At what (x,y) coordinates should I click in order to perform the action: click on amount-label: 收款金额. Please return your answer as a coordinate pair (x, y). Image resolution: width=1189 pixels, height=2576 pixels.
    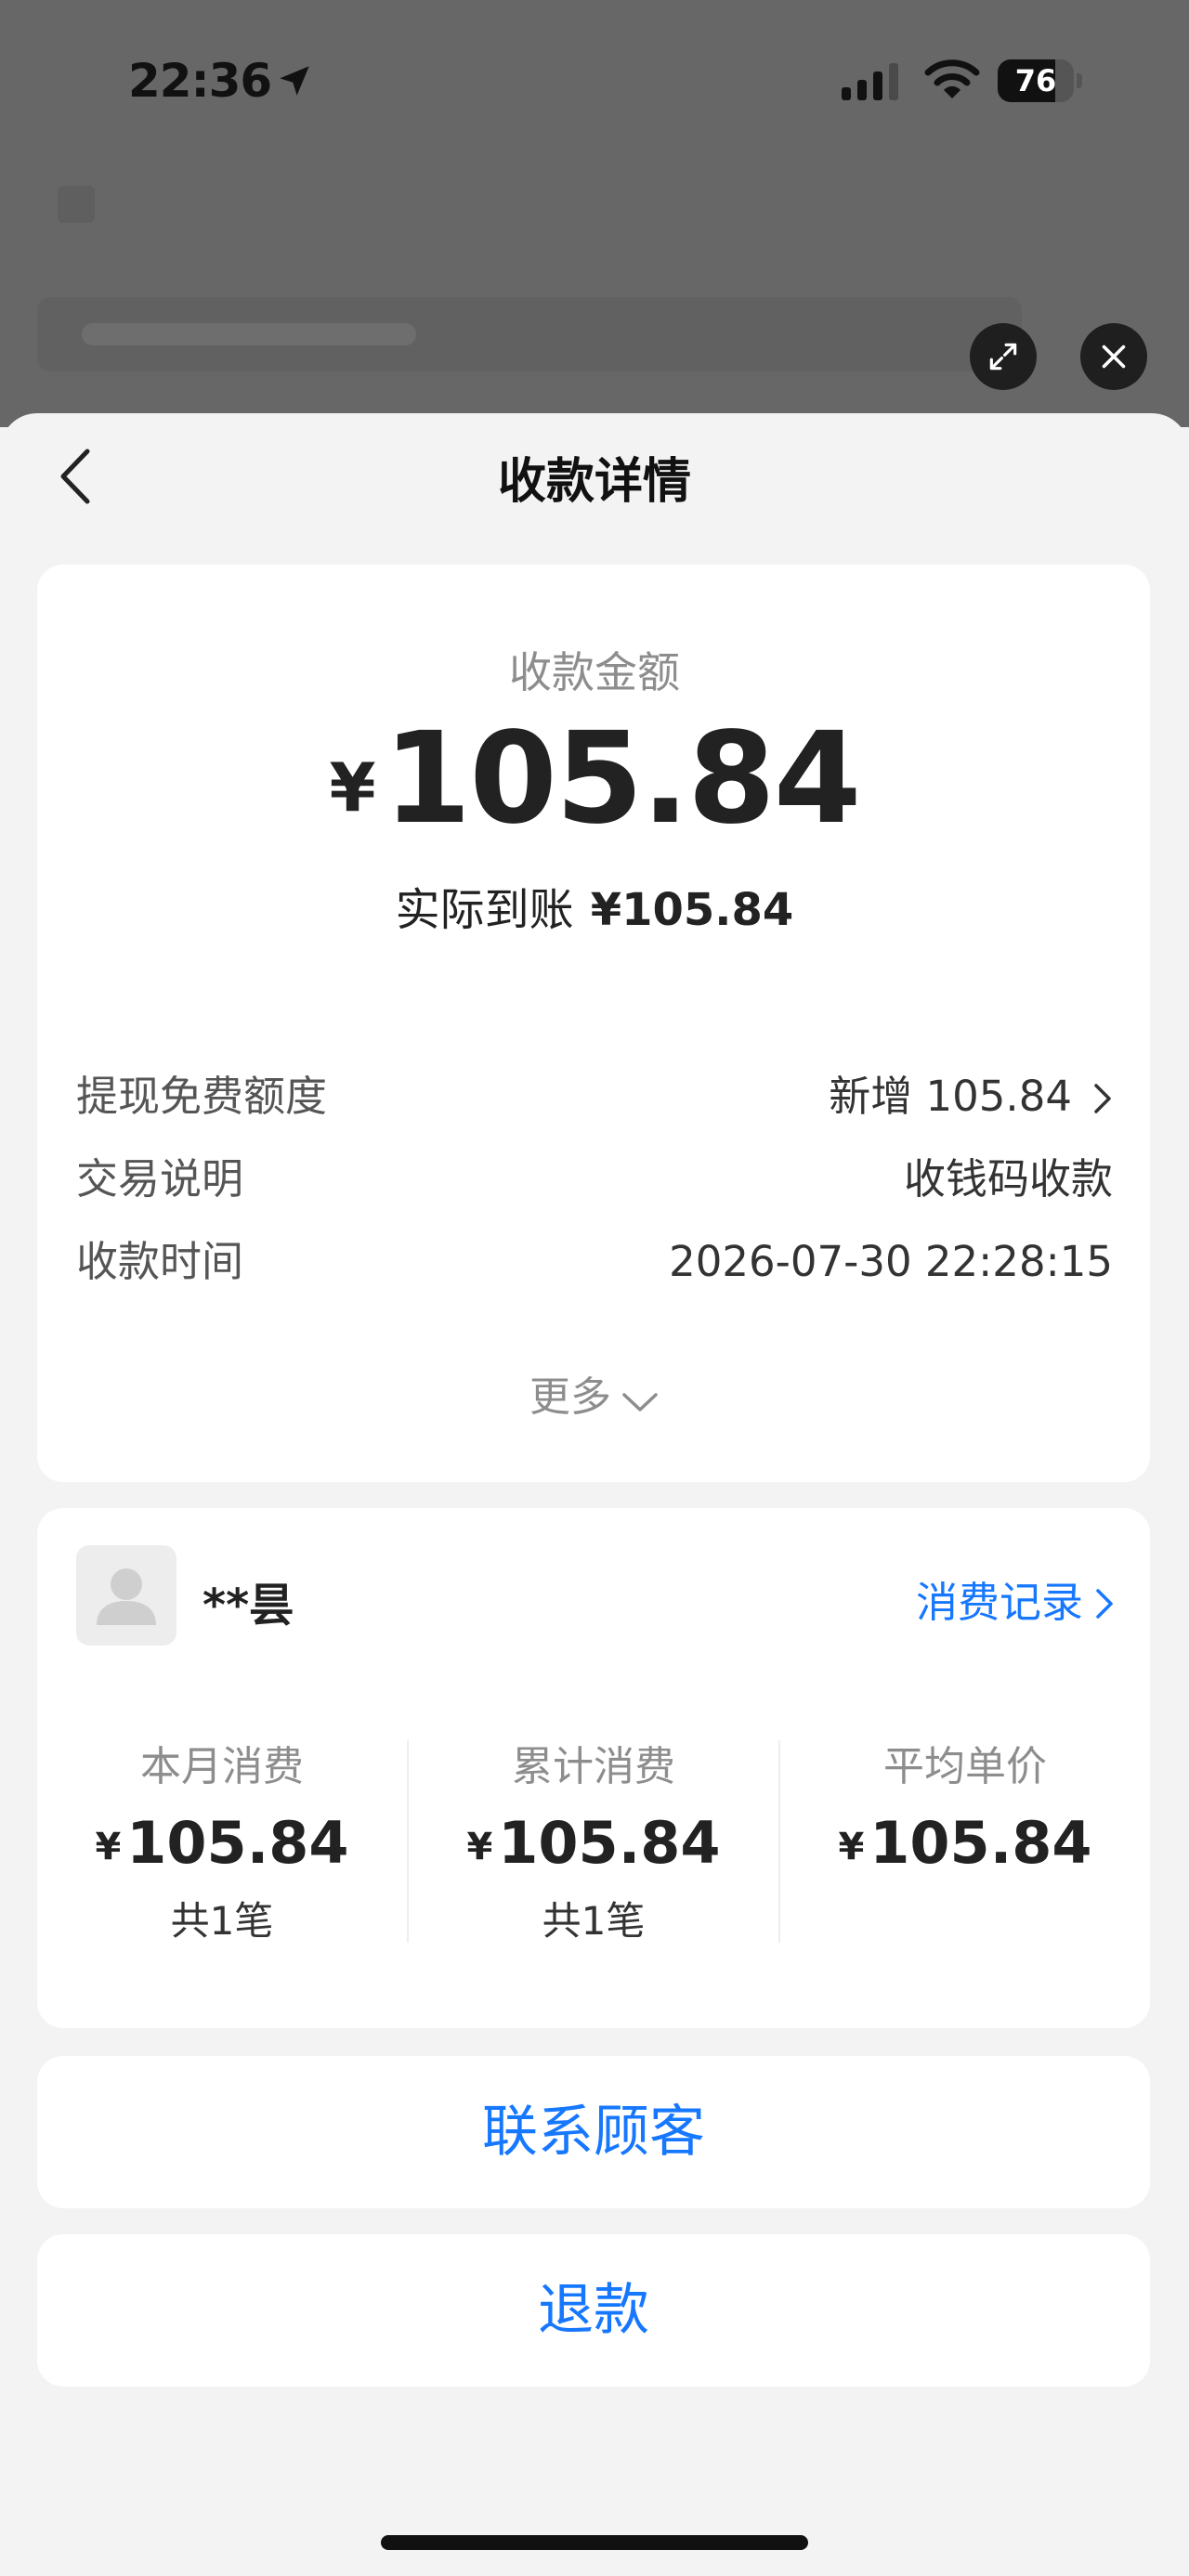
    Looking at the image, I should click on (594, 672).